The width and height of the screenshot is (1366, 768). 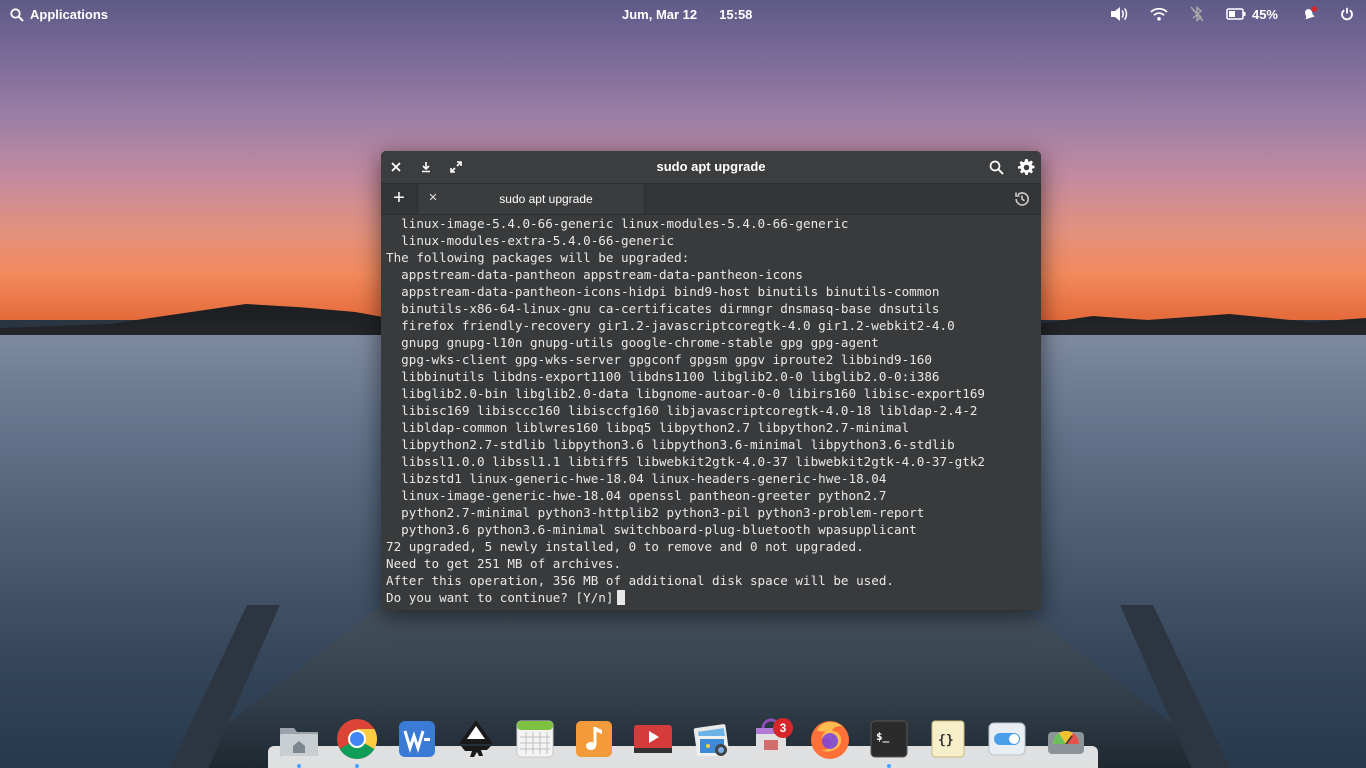 I want to click on settings-button, so click(x=1026, y=167).